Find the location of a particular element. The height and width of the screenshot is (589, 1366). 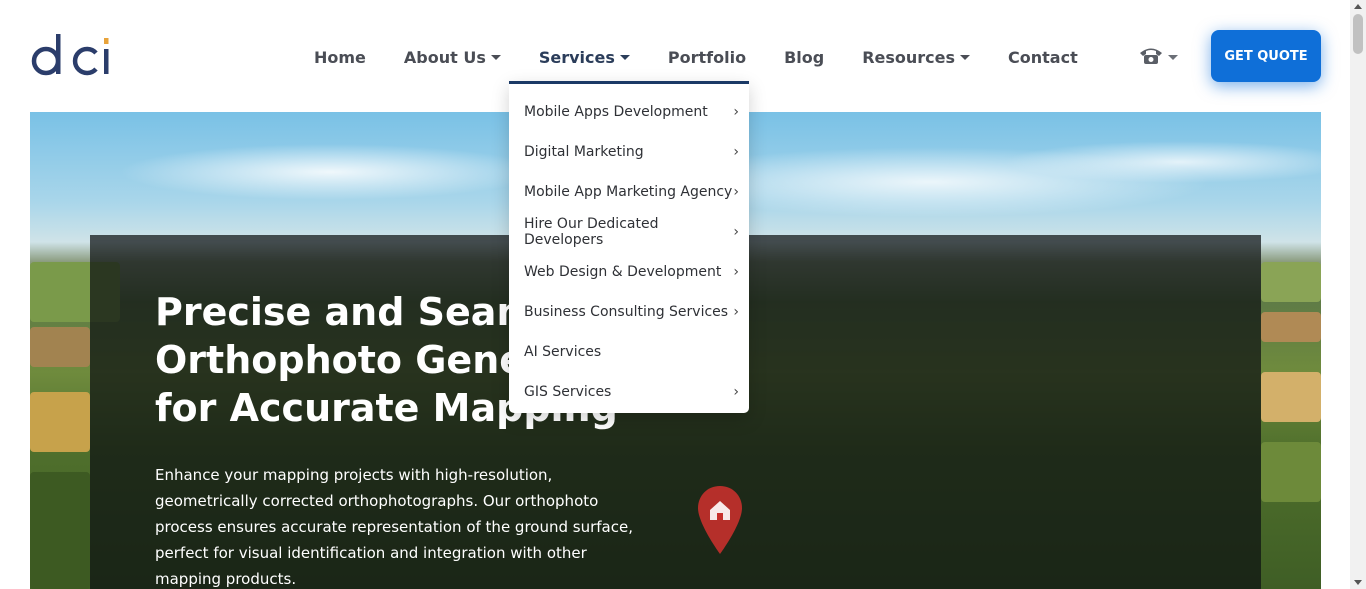

nav-portfolio: Portfolio is located at coordinates (707, 57).